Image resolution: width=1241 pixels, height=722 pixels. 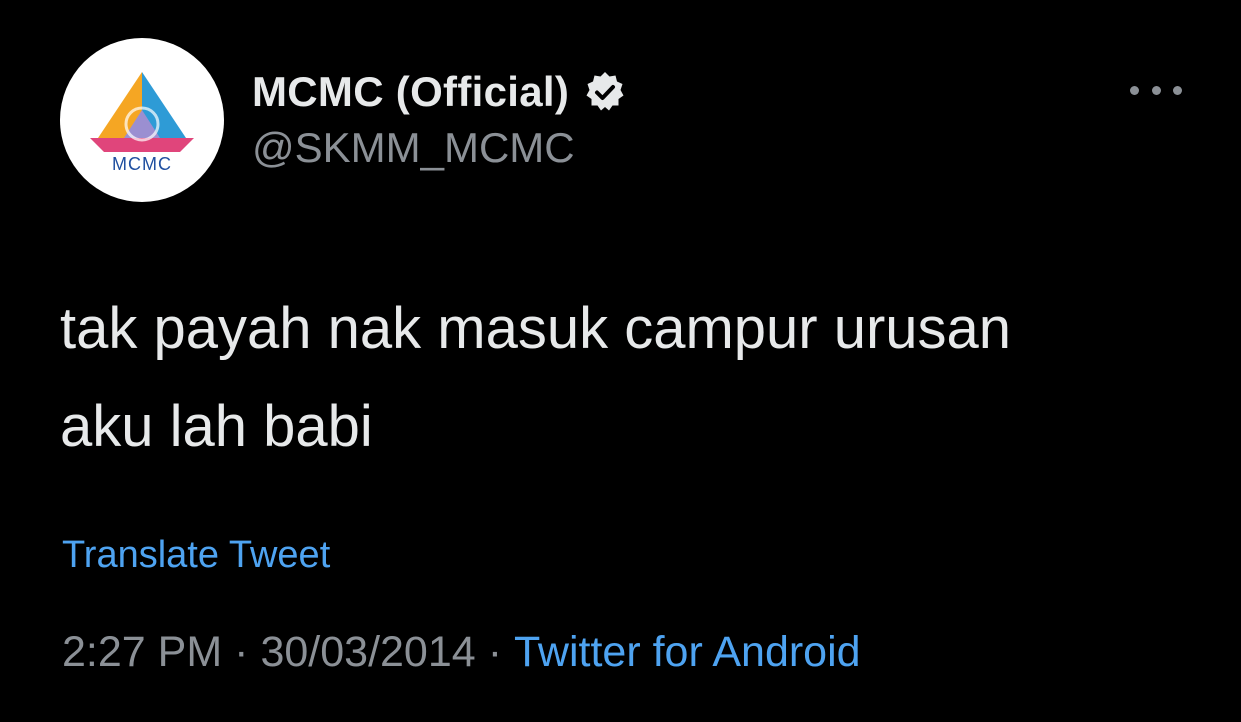 What do you see at coordinates (687, 652) in the screenshot?
I see `tweet-source-link: Twitter for Android` at bounding box center [687, 652].